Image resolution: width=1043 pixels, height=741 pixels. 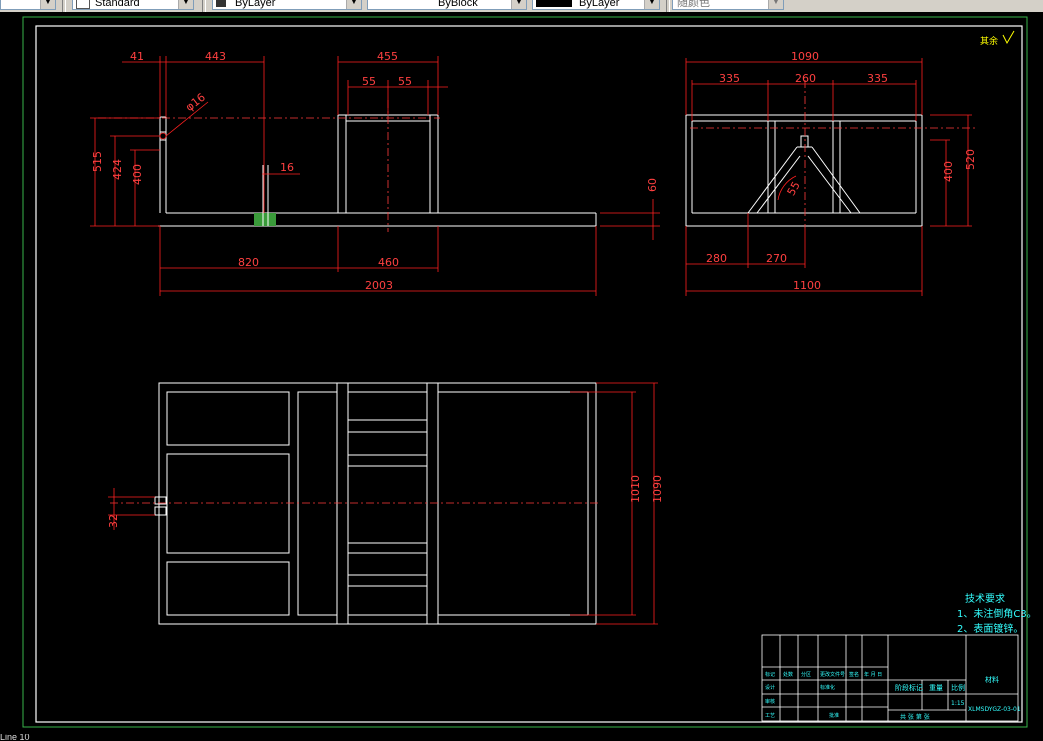 What do you see at coordinates (657, 489) in the screenshot?
I see `dim-1090-plan: 1090` at bounding box center [657, 489].